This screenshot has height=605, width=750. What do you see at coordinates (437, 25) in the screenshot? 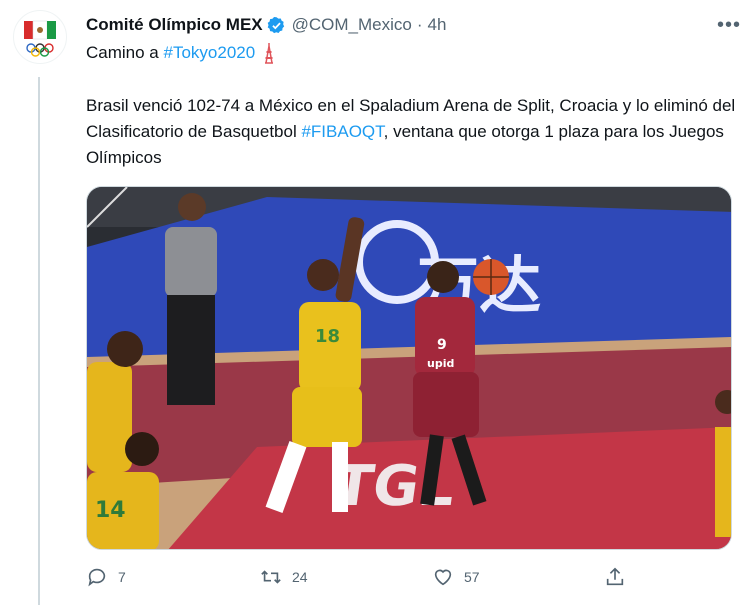
I see `timestamp: 4h` at bounding box center [437, 25].